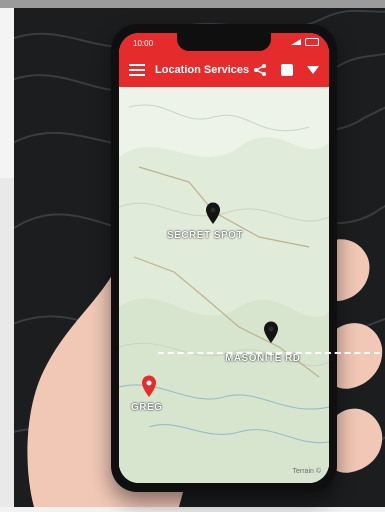 The image size is (385, 512). I want to click on phone-notch, so click(224, 42).